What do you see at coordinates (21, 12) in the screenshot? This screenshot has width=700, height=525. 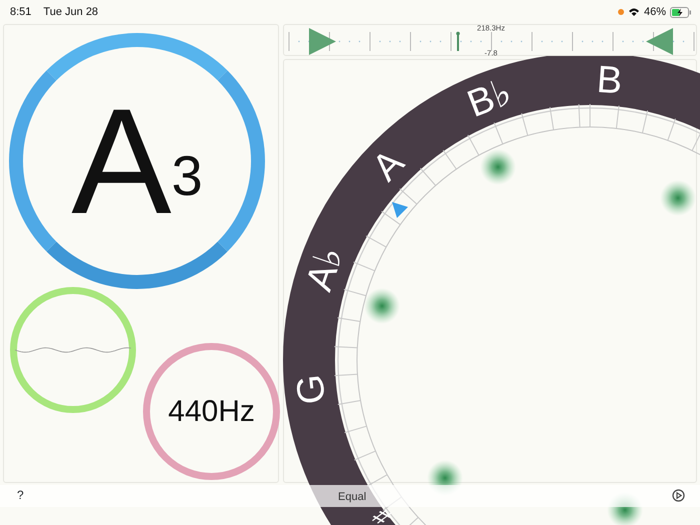 I see `status-time: 8:51` at bounding box center [21, 12].